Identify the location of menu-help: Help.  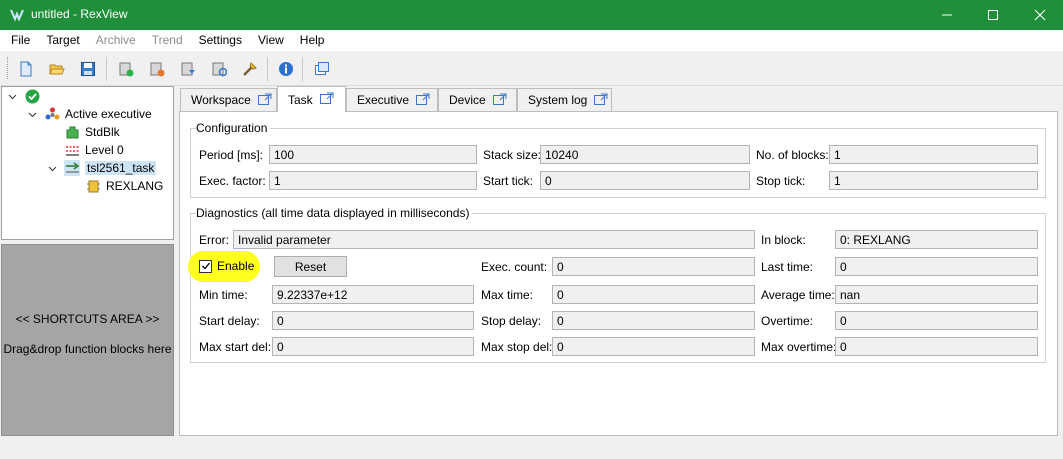
(312, 40).